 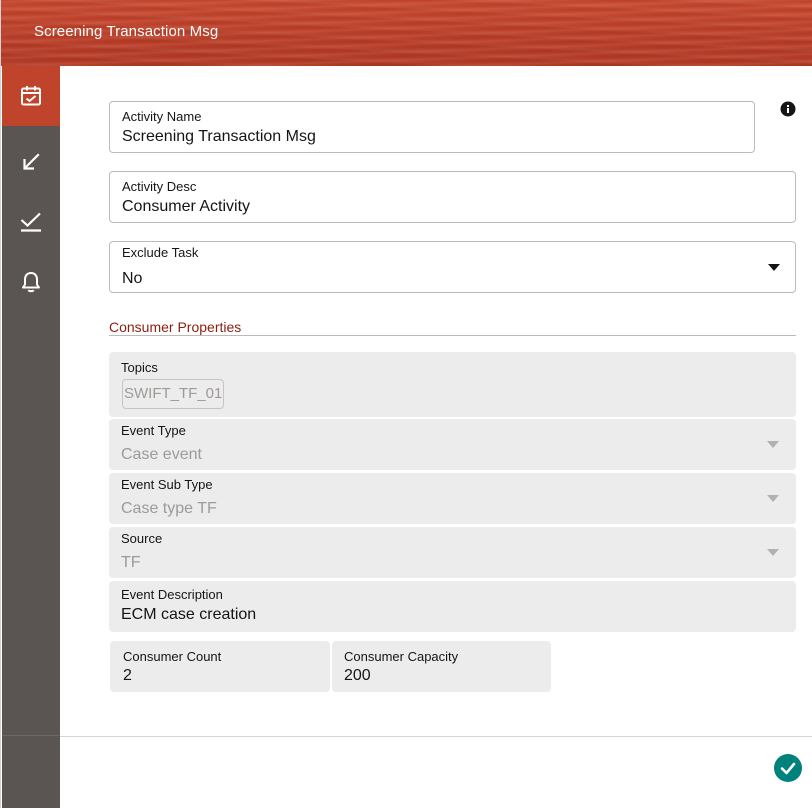 What do you see at coordinates (189, 614) in the screenshot?
I see `event-description-value: ECM case creation` at bounding box center [189, 614].